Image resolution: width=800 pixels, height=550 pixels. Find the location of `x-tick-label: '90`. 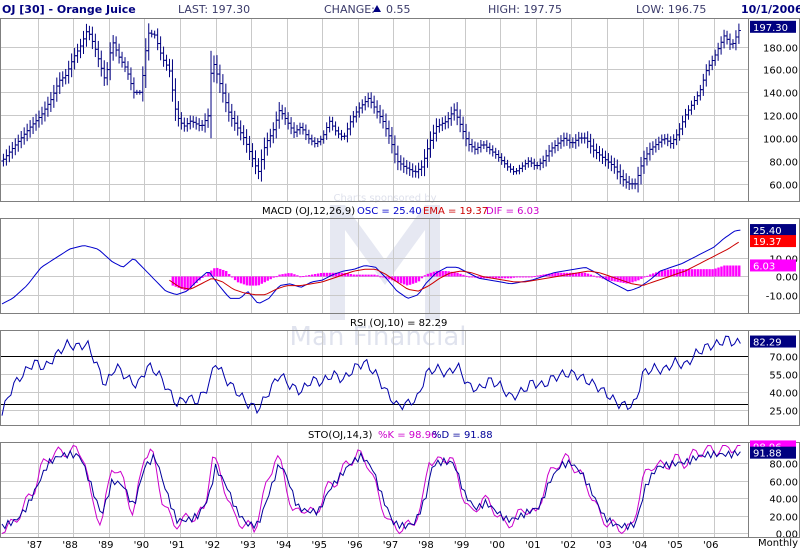

x-tick-label: '90 is located at coordinates (141, 545).